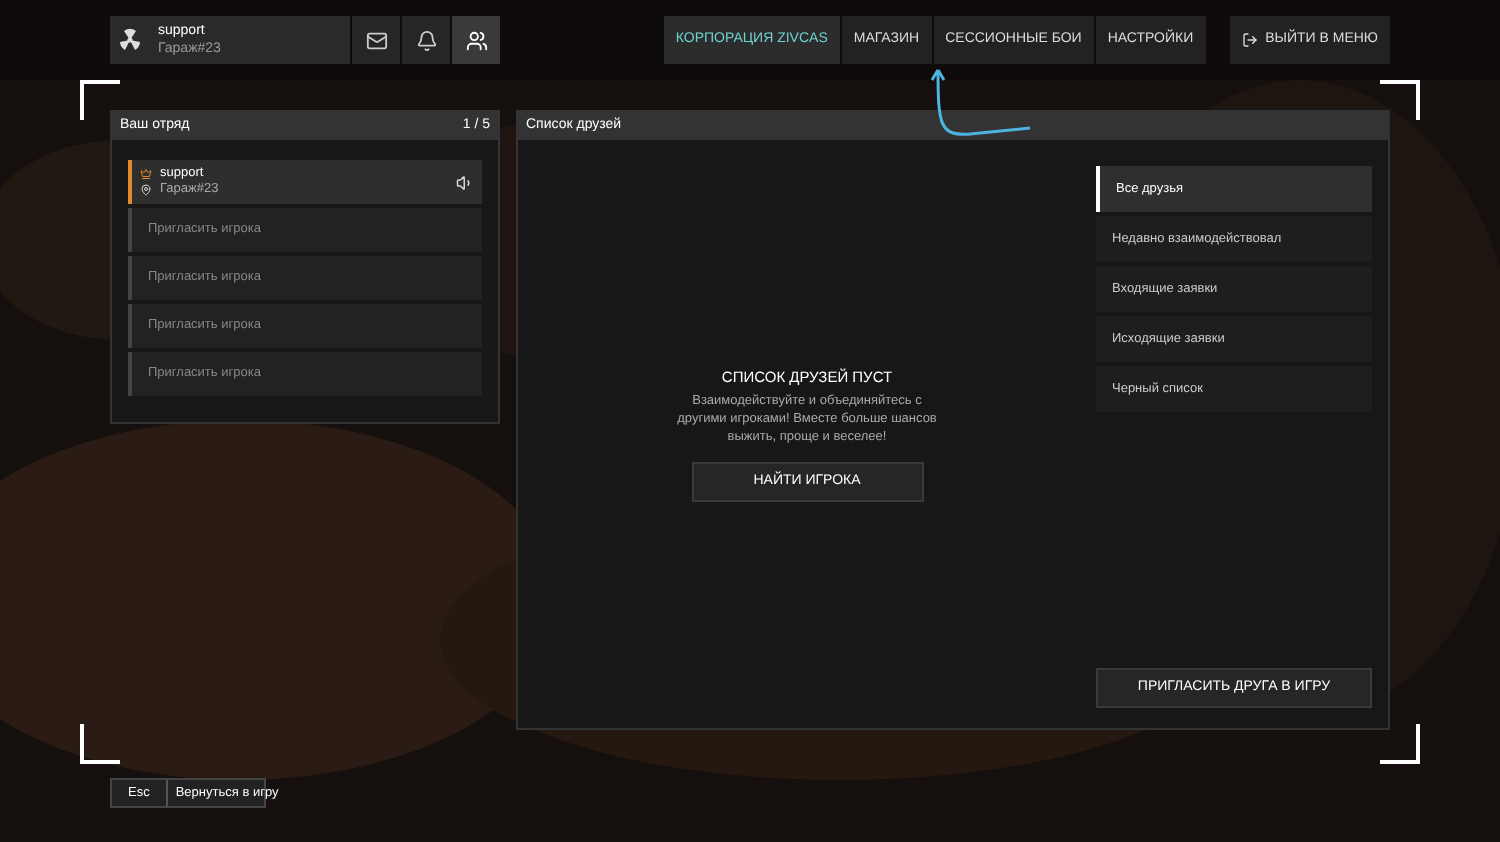 The image size is (1500, 842). I want to click on mail-button, so click(376, 40).